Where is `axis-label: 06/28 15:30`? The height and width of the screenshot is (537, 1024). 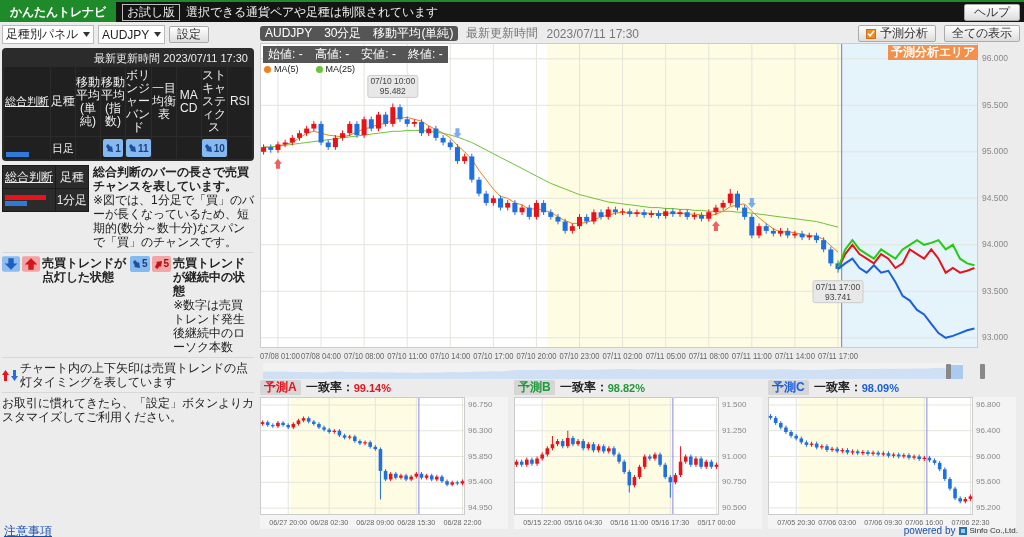
axis-label: 06/28 15:30 is located at coordinates (418, 522).